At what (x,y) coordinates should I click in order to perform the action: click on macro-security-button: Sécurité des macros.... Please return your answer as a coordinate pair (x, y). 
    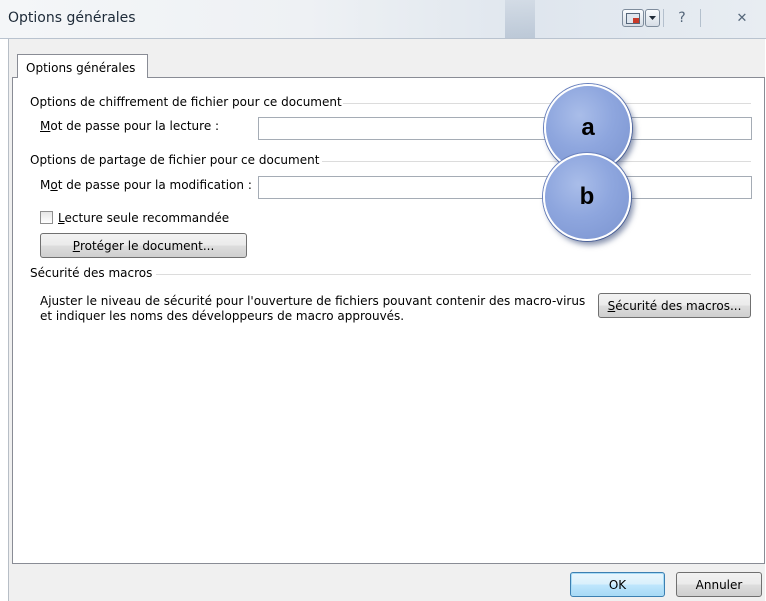
    Looking at the image, I should click on (674, 305).